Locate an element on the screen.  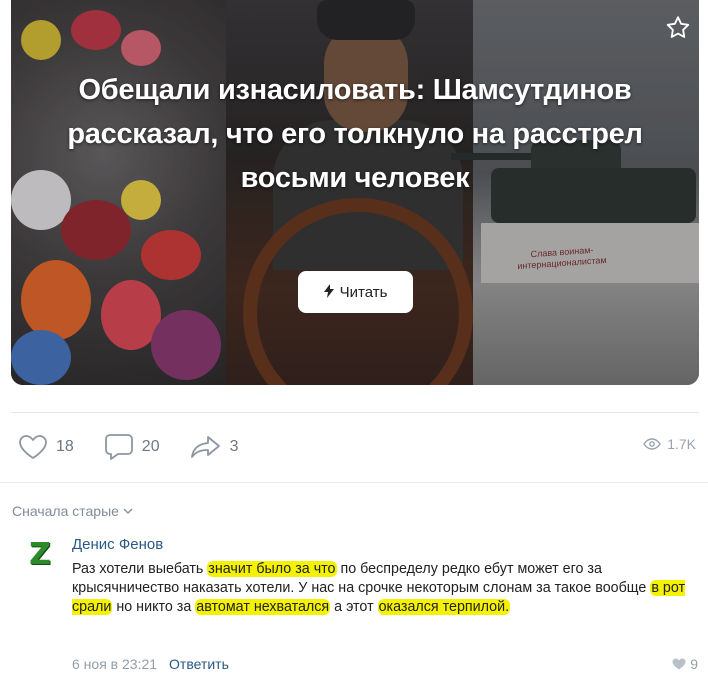
comment-sort-dropdown: Сначала старые is located at coordinates (72, 511).